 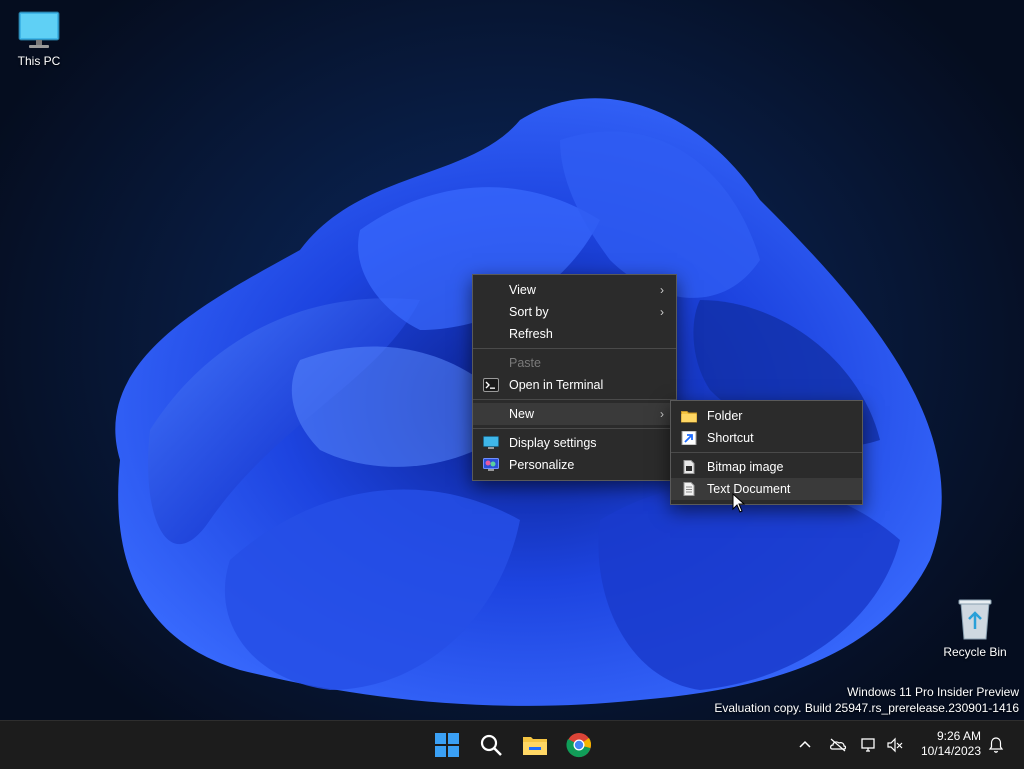 What do you see at coordinates (556, 385) in the screenshot?
I see `menu-item-label: Open in Terminal` at bounding box center [556, 385].